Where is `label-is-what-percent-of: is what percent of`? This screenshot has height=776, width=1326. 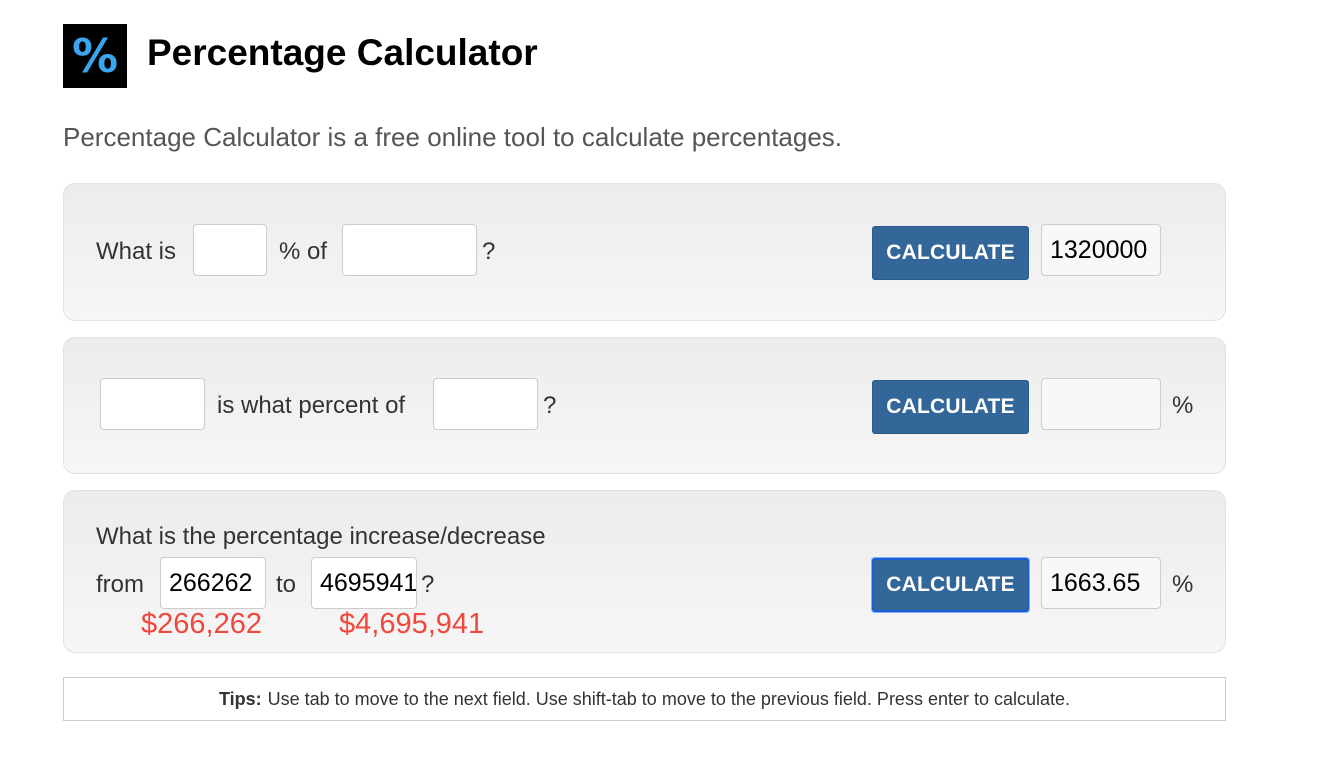 label-is-what-percent-of: is what percent of is located at coordinates (311, 405).